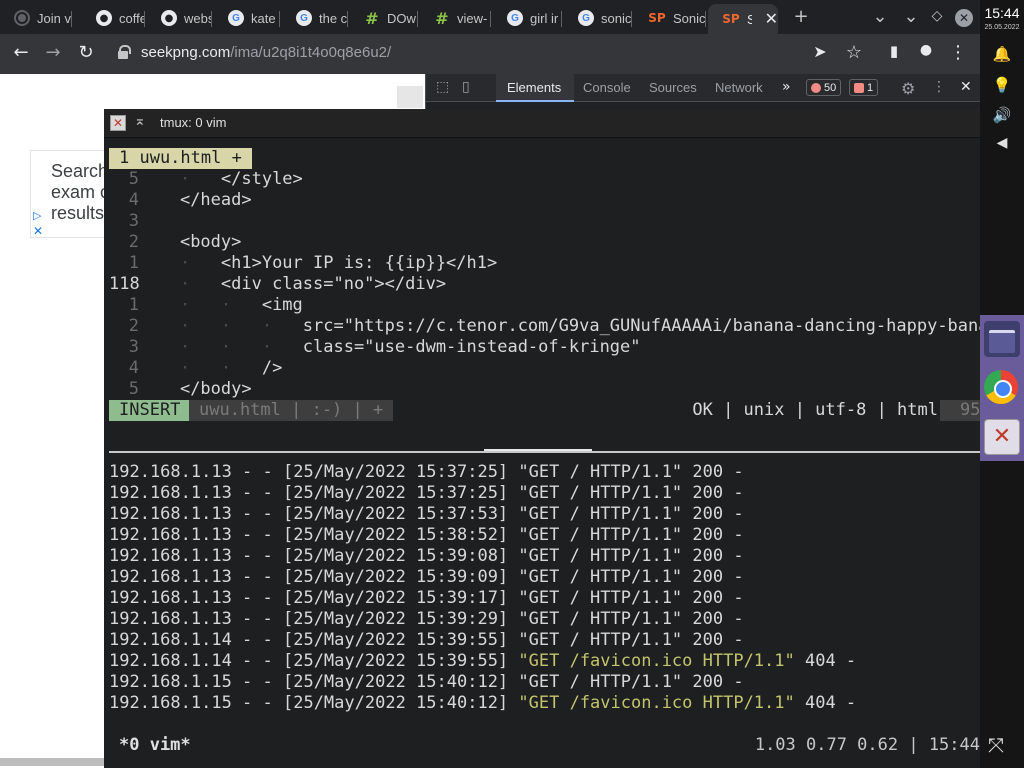 The width and height of the screenshot is (1024, 768). I want to click on back-icon: ←, so click(21, 52).